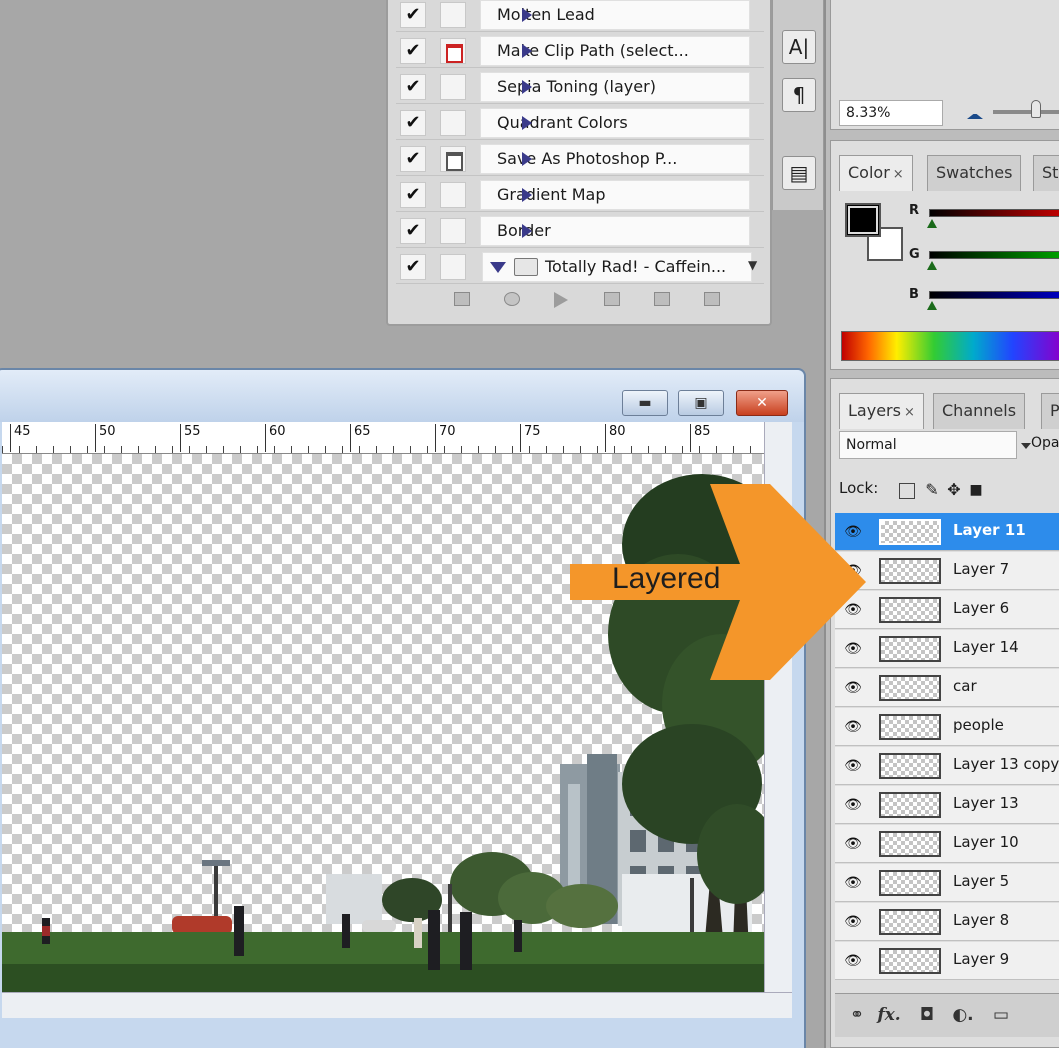  Describe the element at coordinates (947, 805) in the screenshot. I see `layer-row: 👁 Layer 13` at that location.